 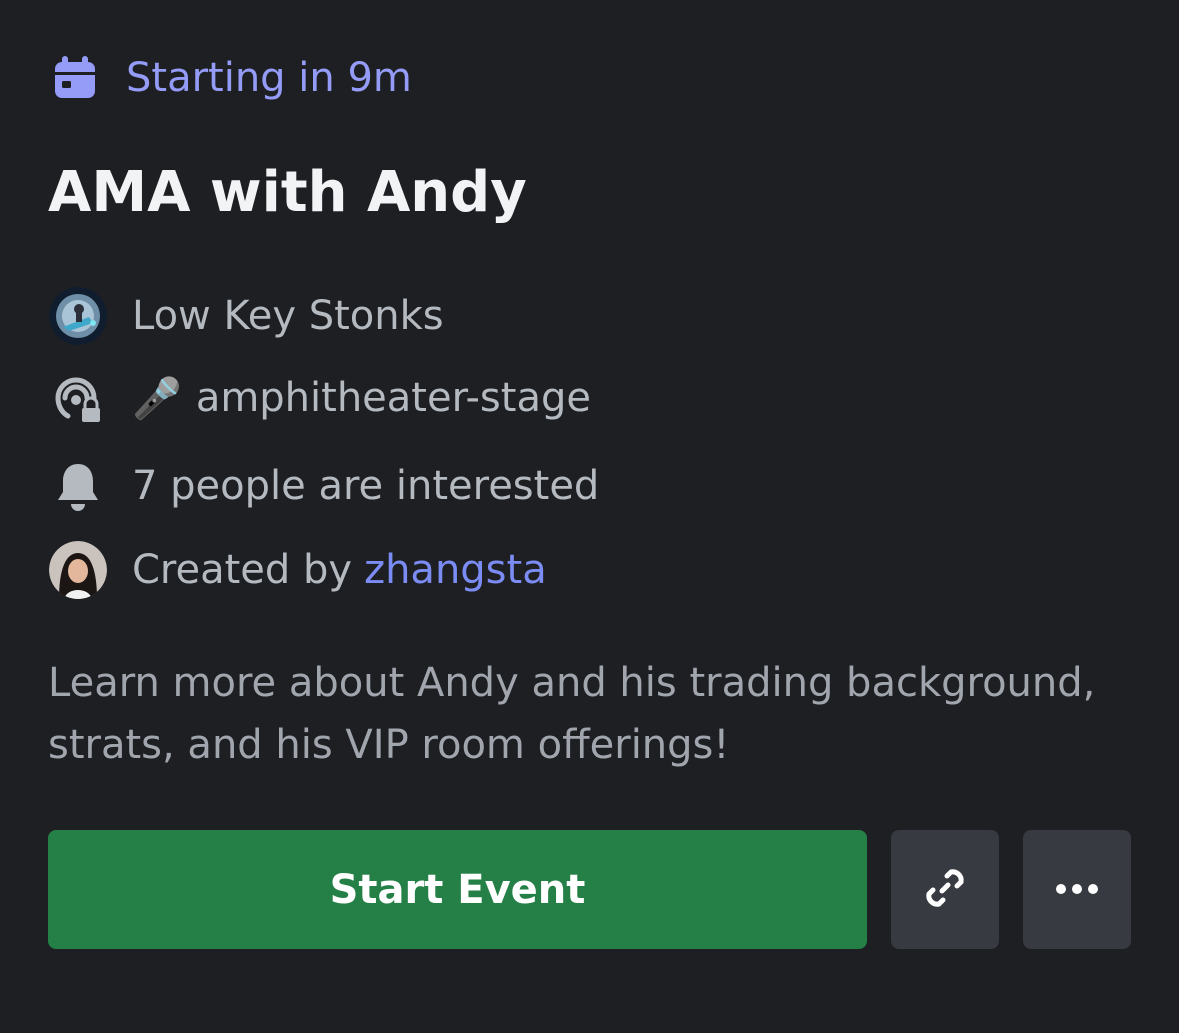 I want to click on start-event-label: Start Event, so click(x=457, y=889).